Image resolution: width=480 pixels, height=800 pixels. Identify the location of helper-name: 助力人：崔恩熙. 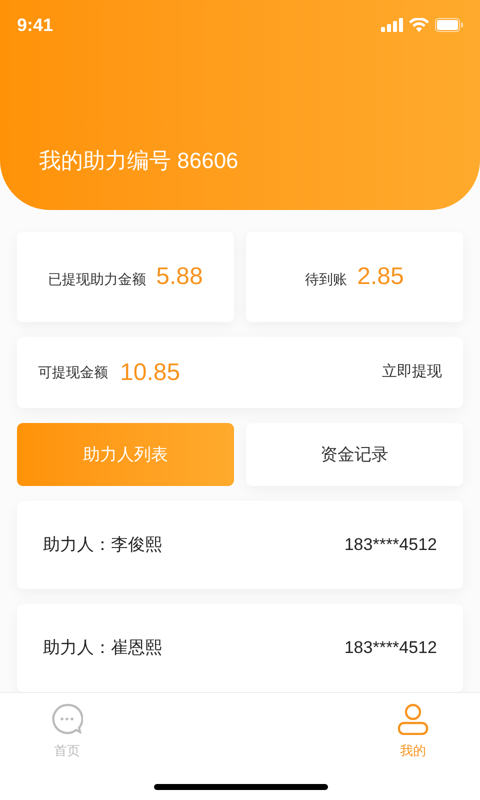
(102, 648).